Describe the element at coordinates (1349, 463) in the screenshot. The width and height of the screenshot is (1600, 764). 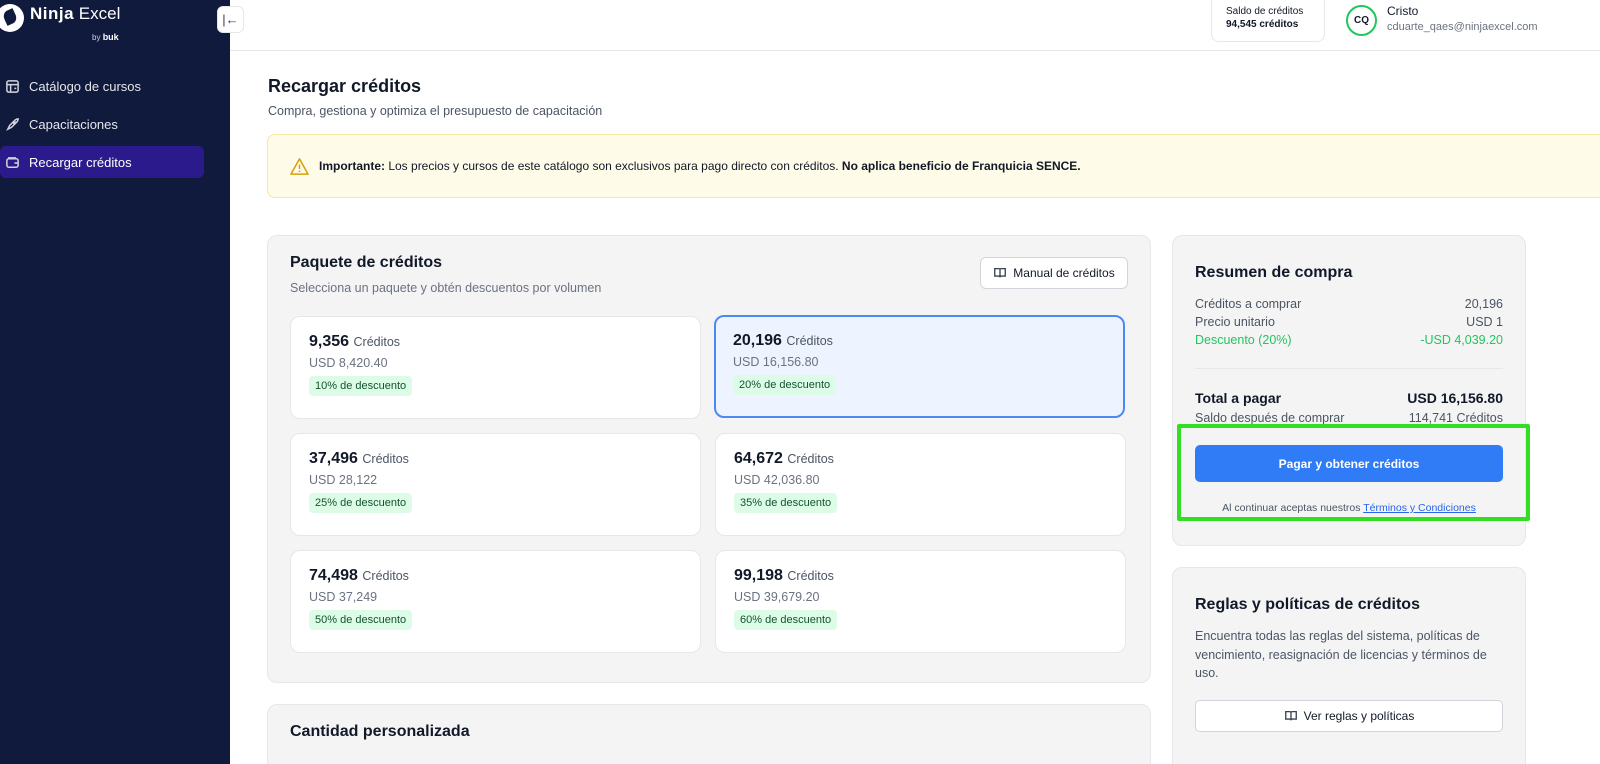
I see `pay-button: Pagar y obtener créditos` at that location.